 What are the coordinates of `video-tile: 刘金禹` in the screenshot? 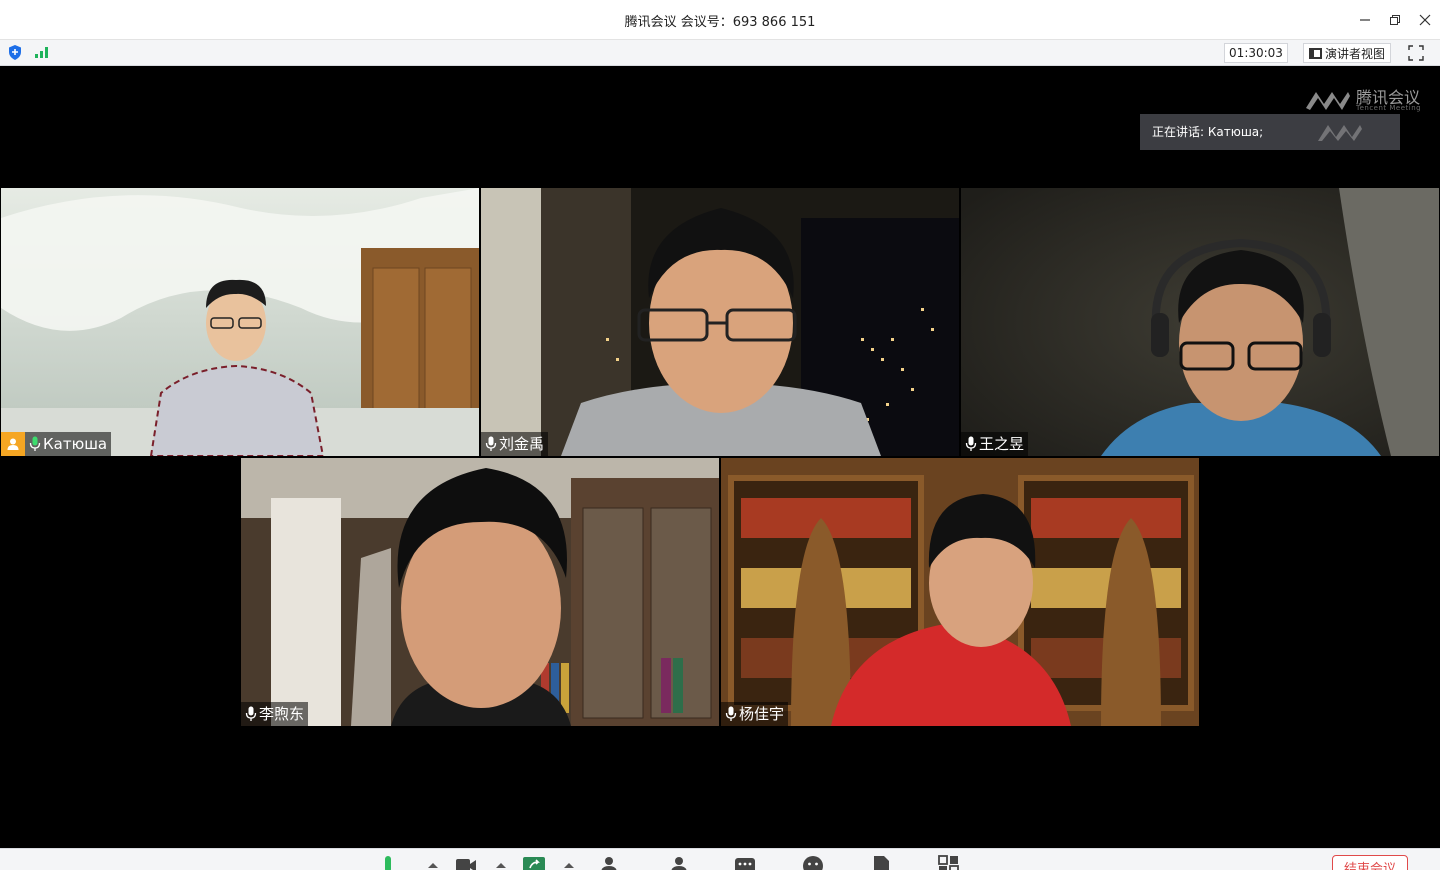 It's located at (720, 322).